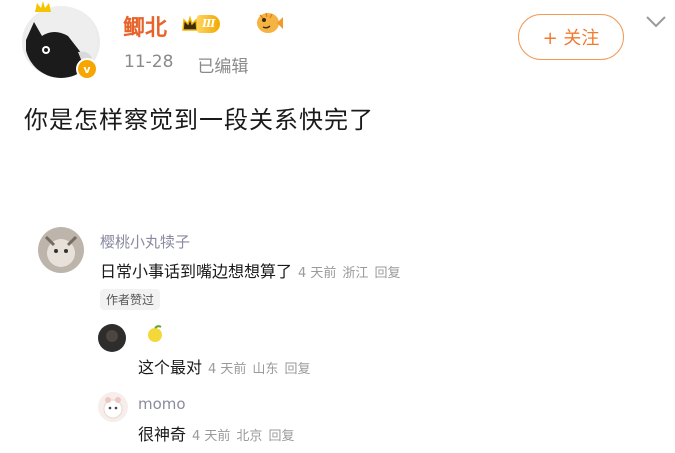  I want to click on crown-icon, so click(43, 6).